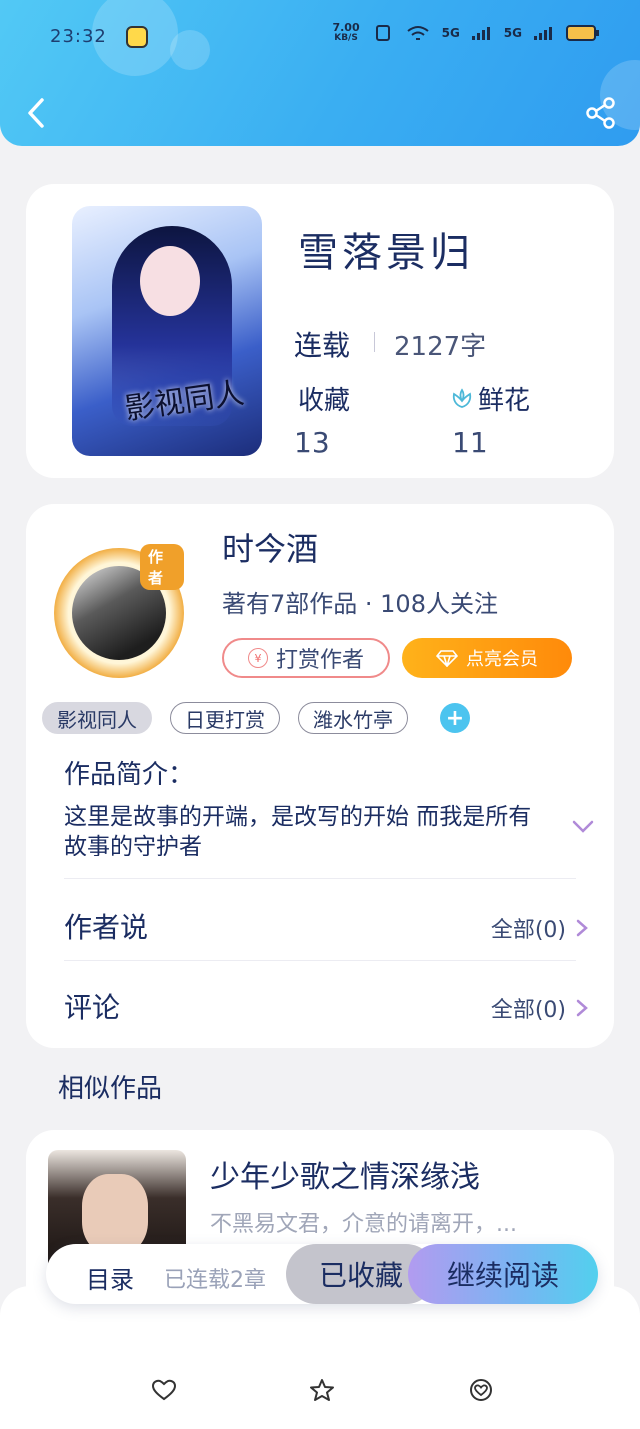  I want to click on tip-label: 打赏作者, so click(319, 660).